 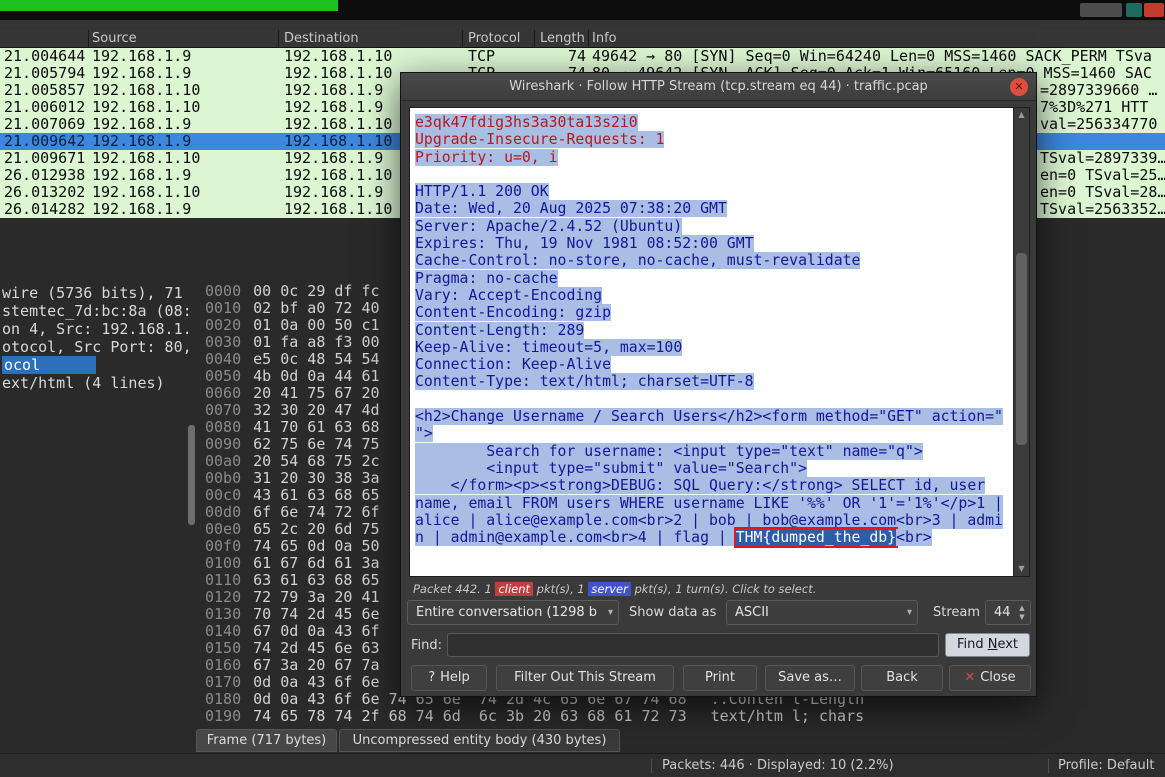 I want to click on hex-row: 0100 61 67 6d 61 3a, so click(x=292, y=563).